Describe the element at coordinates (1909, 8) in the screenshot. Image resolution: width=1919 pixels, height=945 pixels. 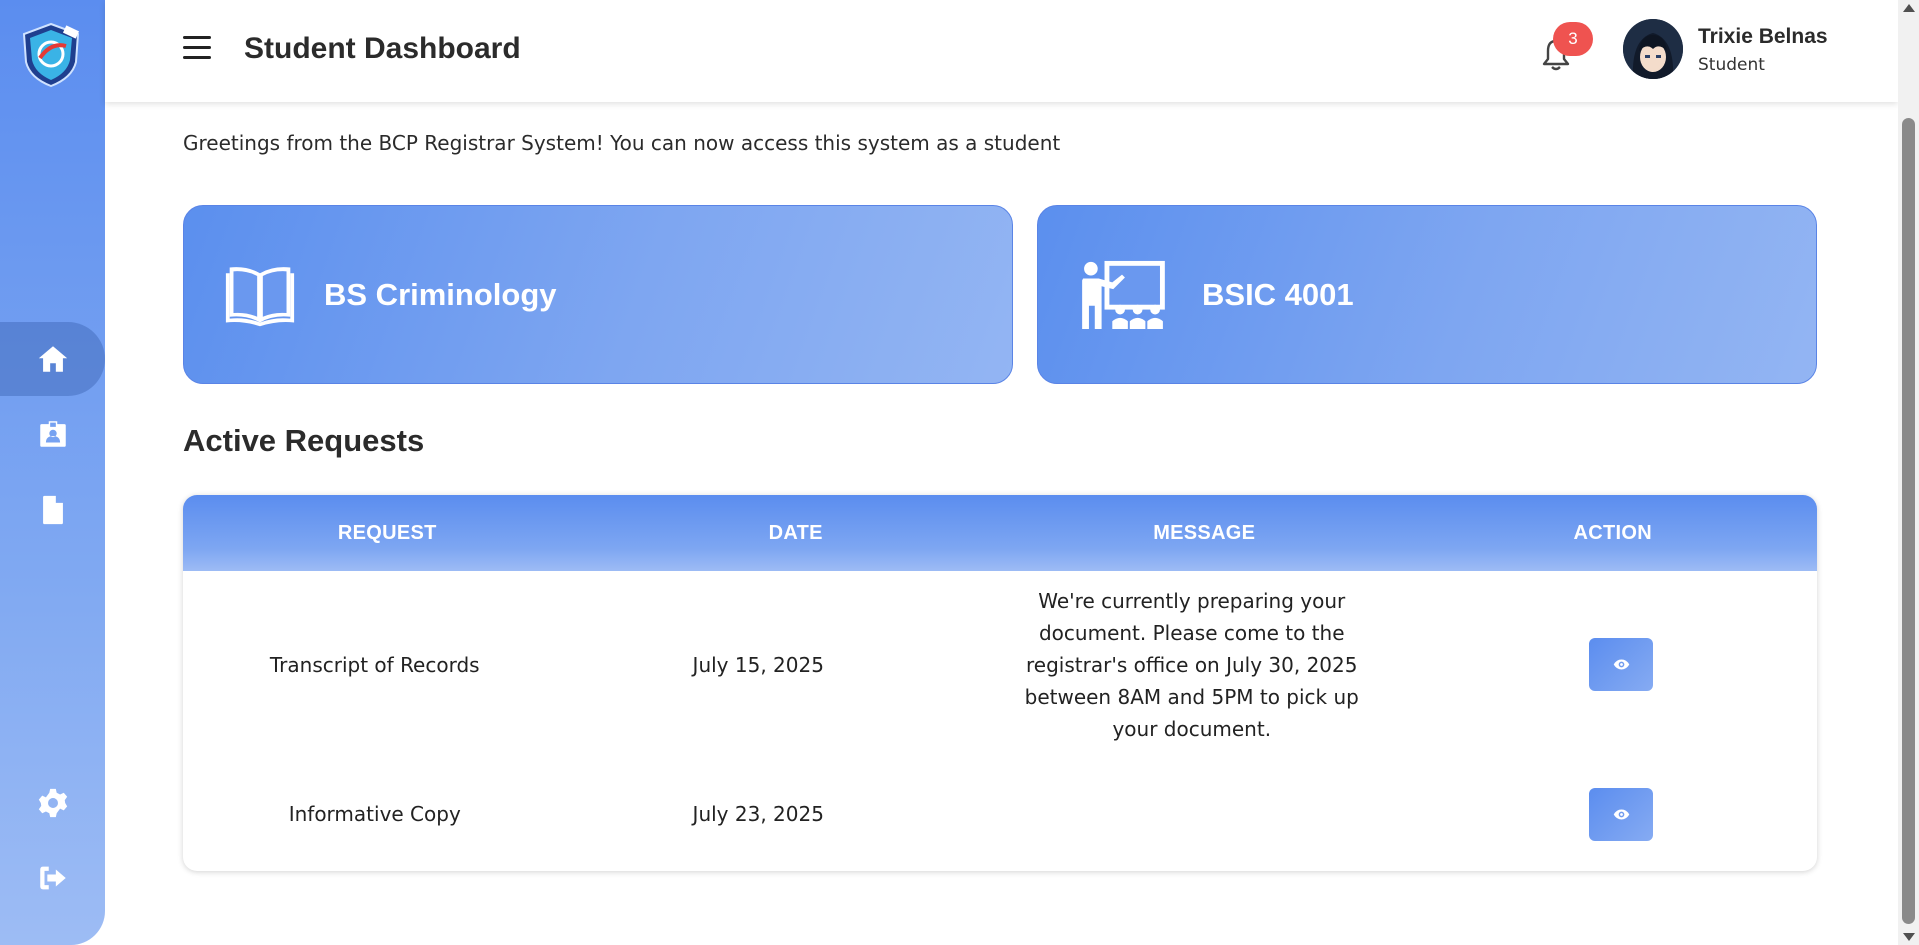
I see `scroll-up-icon` at that location.